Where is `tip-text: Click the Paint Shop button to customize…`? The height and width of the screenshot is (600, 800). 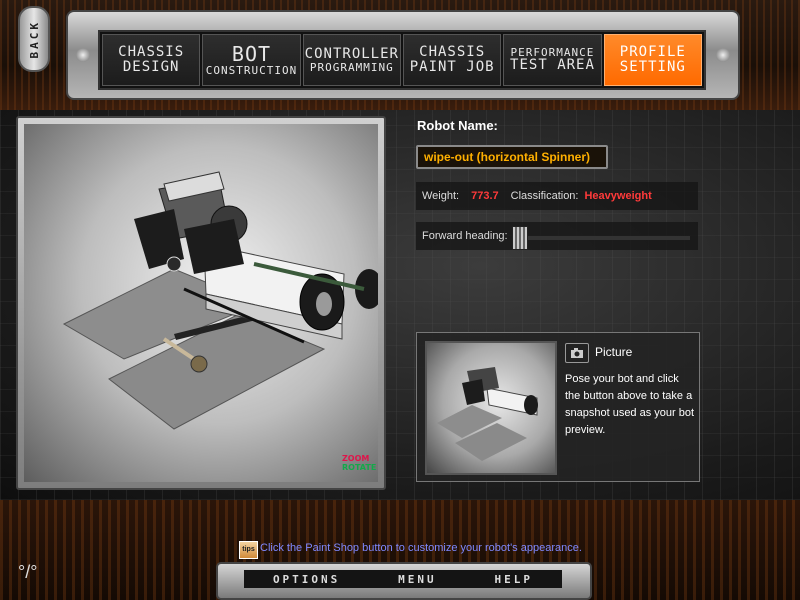 tip-text: Click the Paint Shop button to customize… is located at coordinates (421, 548).